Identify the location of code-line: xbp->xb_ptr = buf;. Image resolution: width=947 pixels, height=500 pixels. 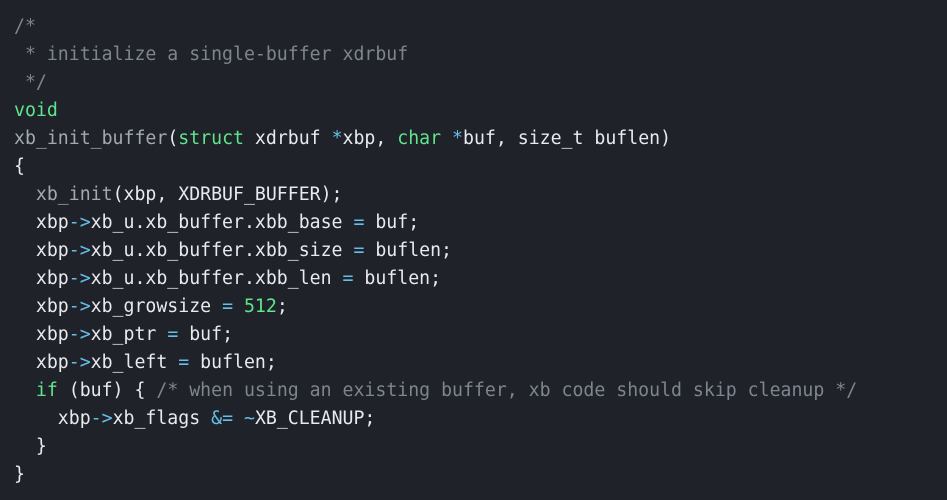
(480, 335).